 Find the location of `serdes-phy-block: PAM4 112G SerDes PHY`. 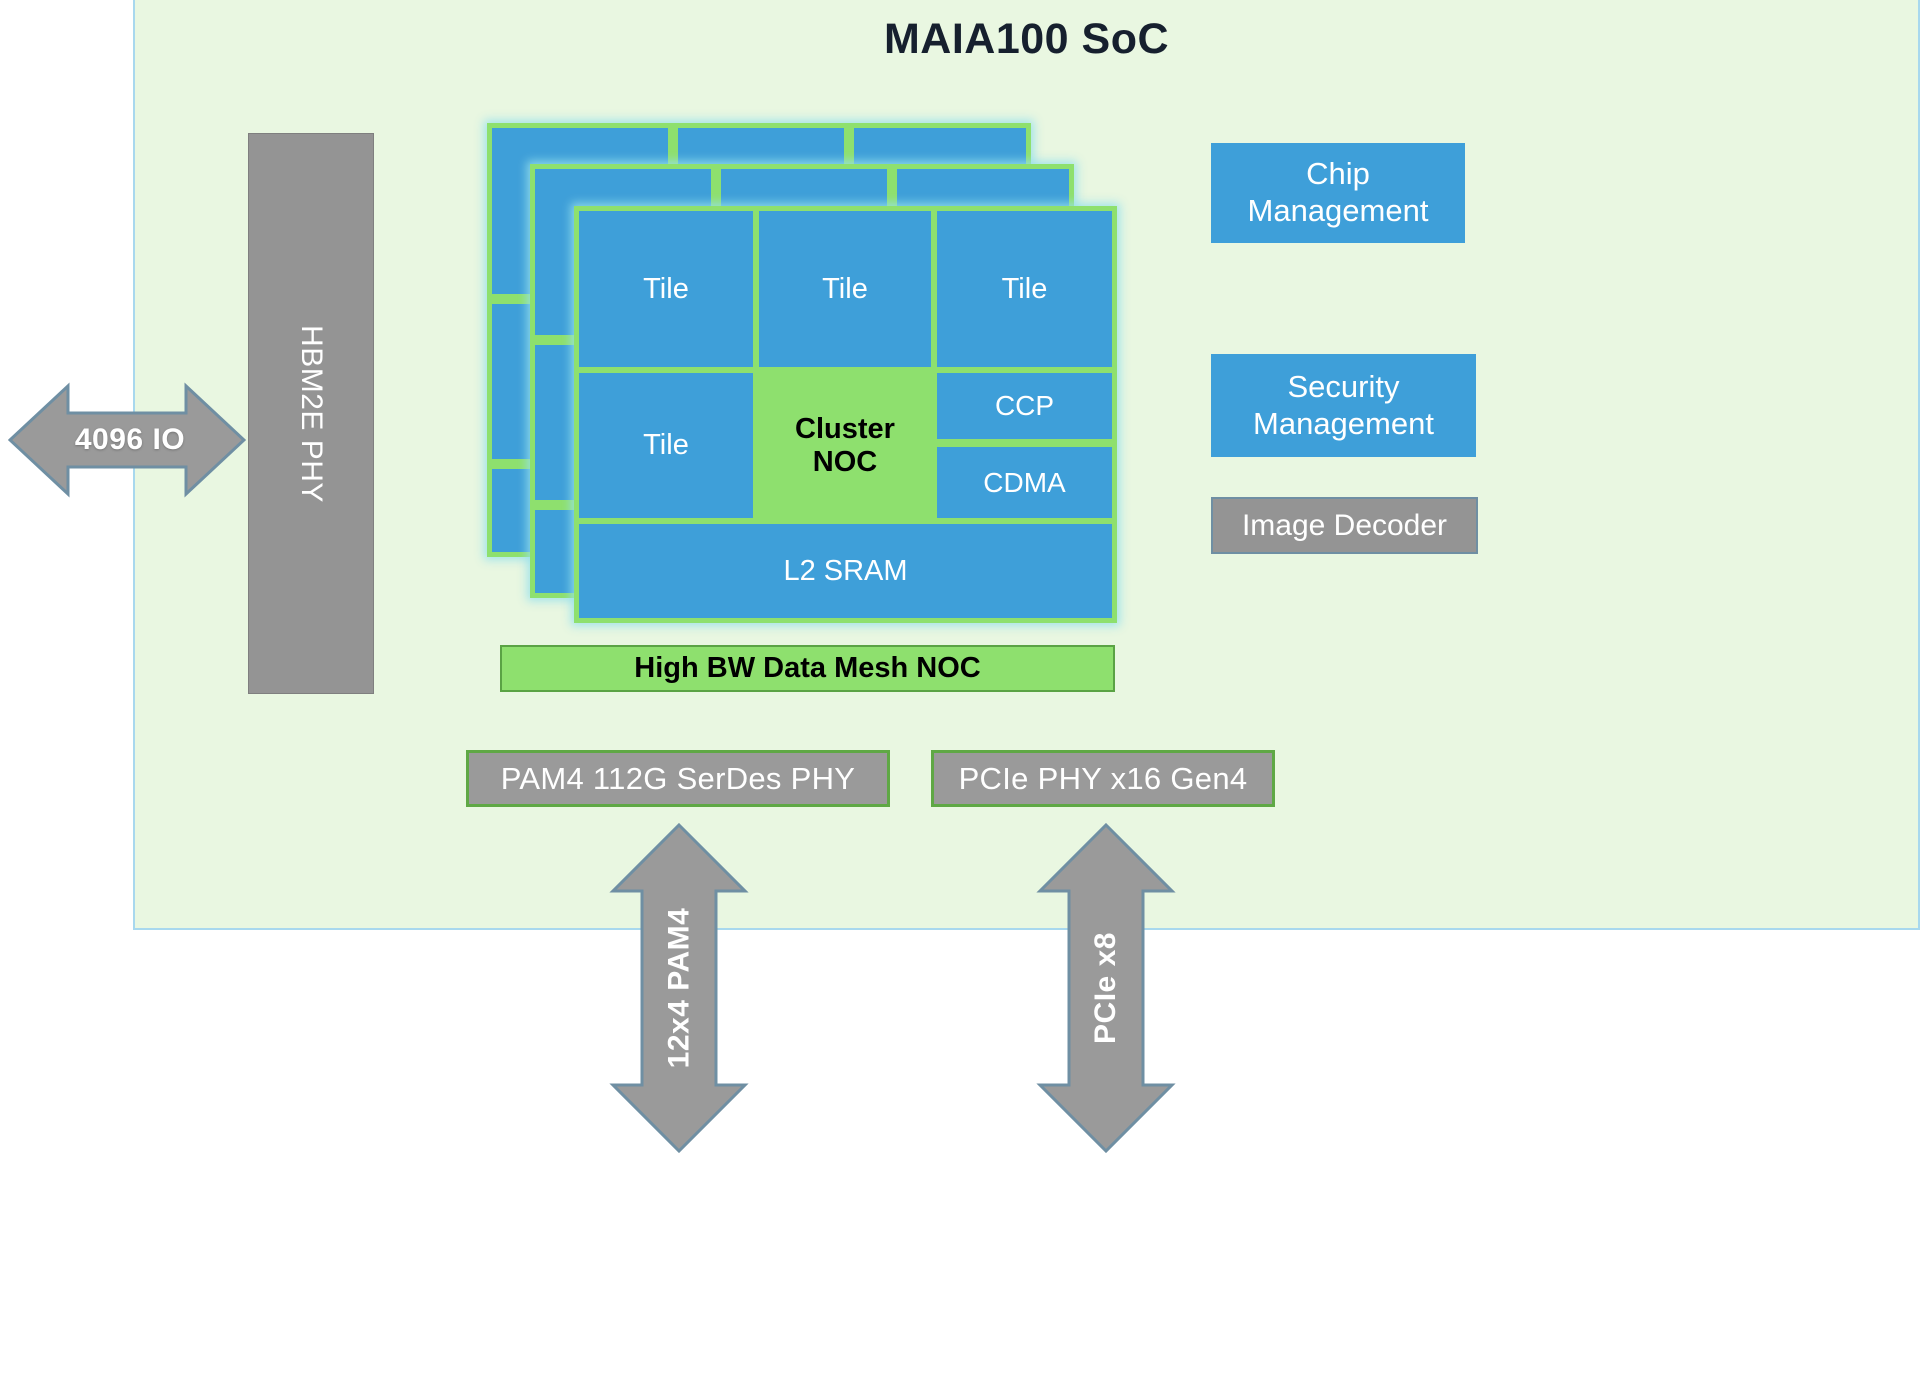

serdes-phy-block: PAM4 112G SerDes PHY is located at coordinates (678, 778).